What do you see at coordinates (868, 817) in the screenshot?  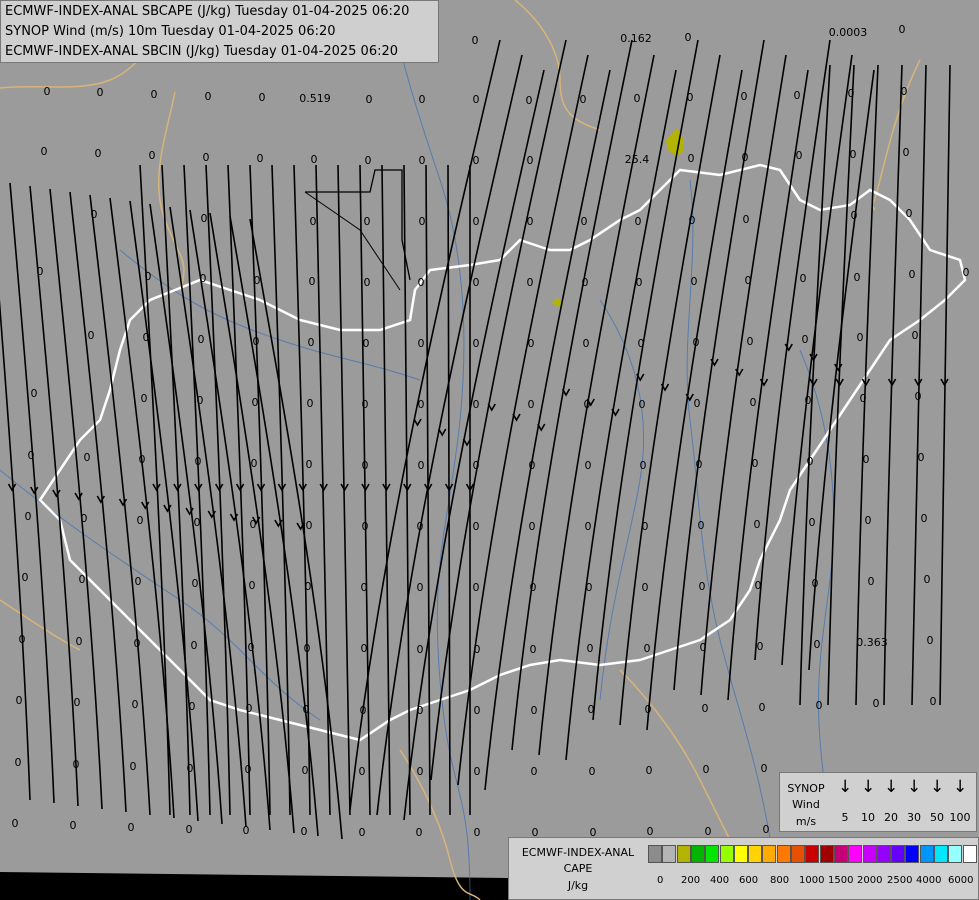 I see `synop-speed-label: 10` at bounding box center [868, 817].